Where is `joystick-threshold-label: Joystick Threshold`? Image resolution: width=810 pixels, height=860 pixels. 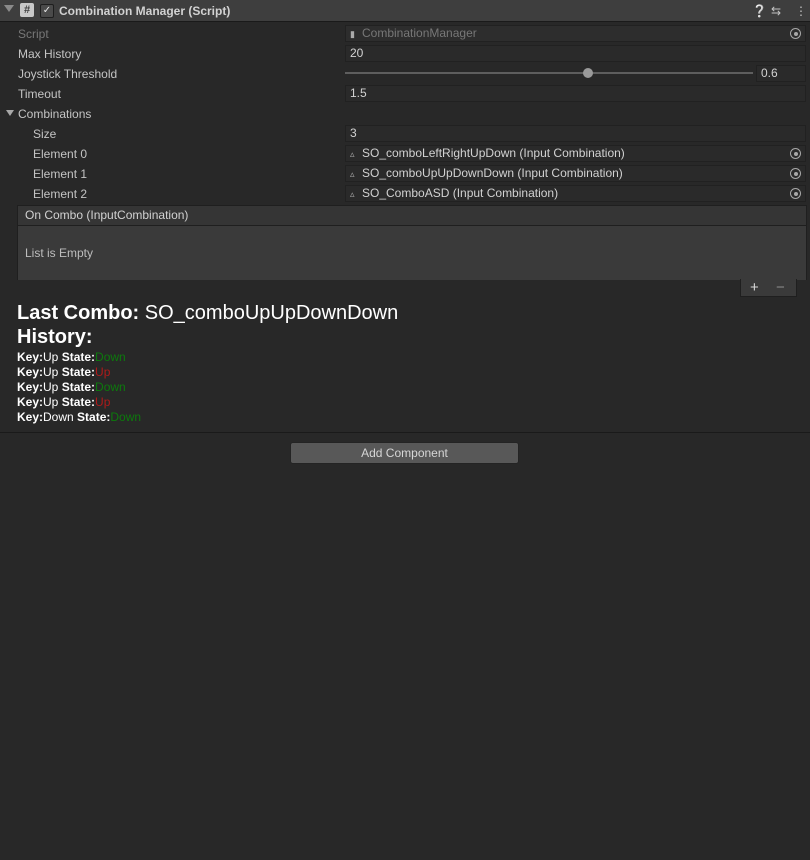 joystick-threshold-label: Joystick Threshold is located at coordinates (68, 74).